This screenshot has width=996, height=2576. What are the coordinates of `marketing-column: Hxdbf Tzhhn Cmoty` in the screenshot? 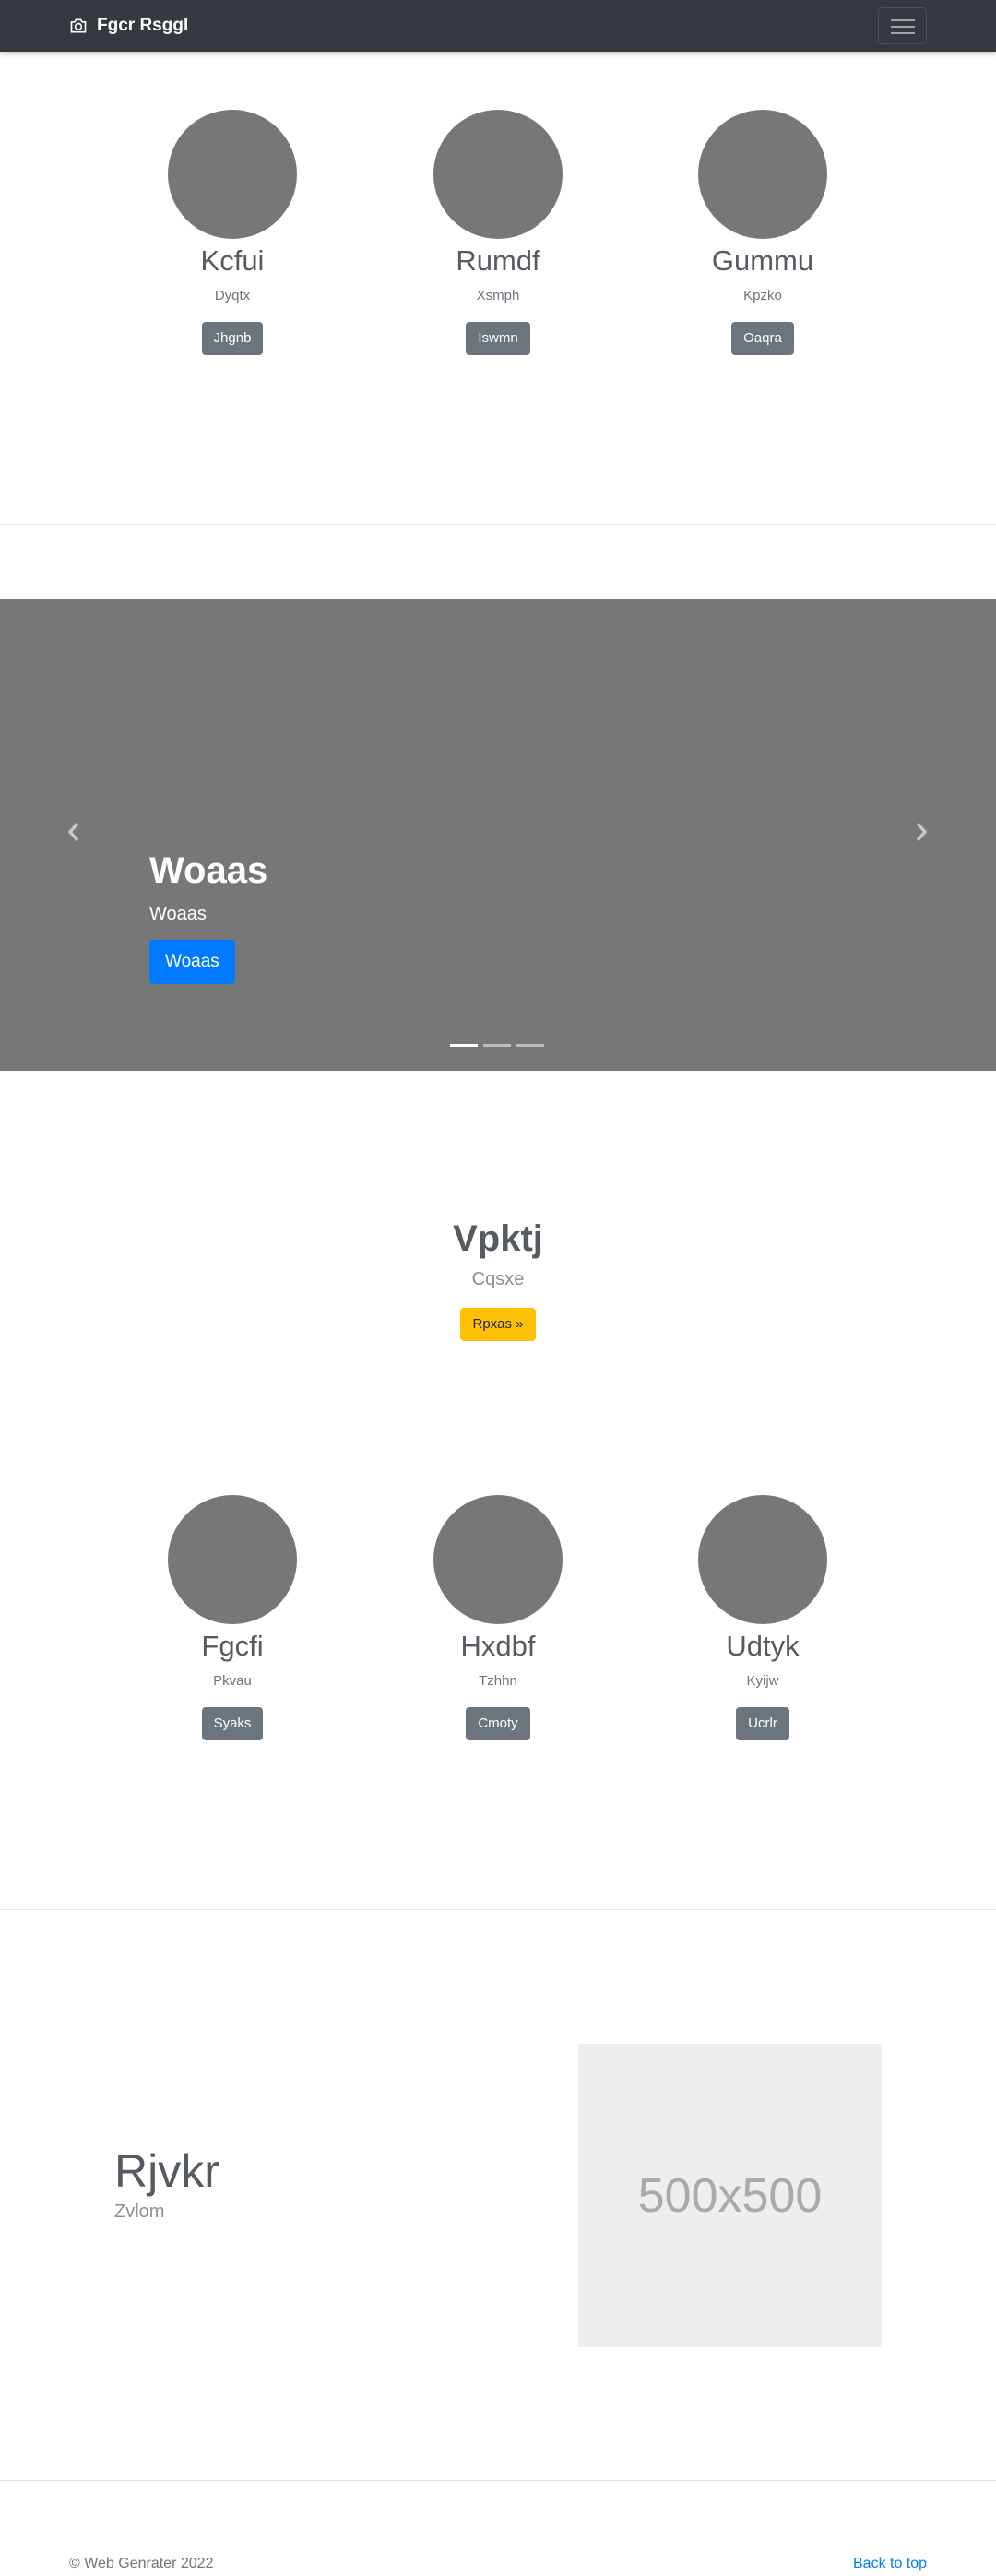 It's located at (498, 1617).